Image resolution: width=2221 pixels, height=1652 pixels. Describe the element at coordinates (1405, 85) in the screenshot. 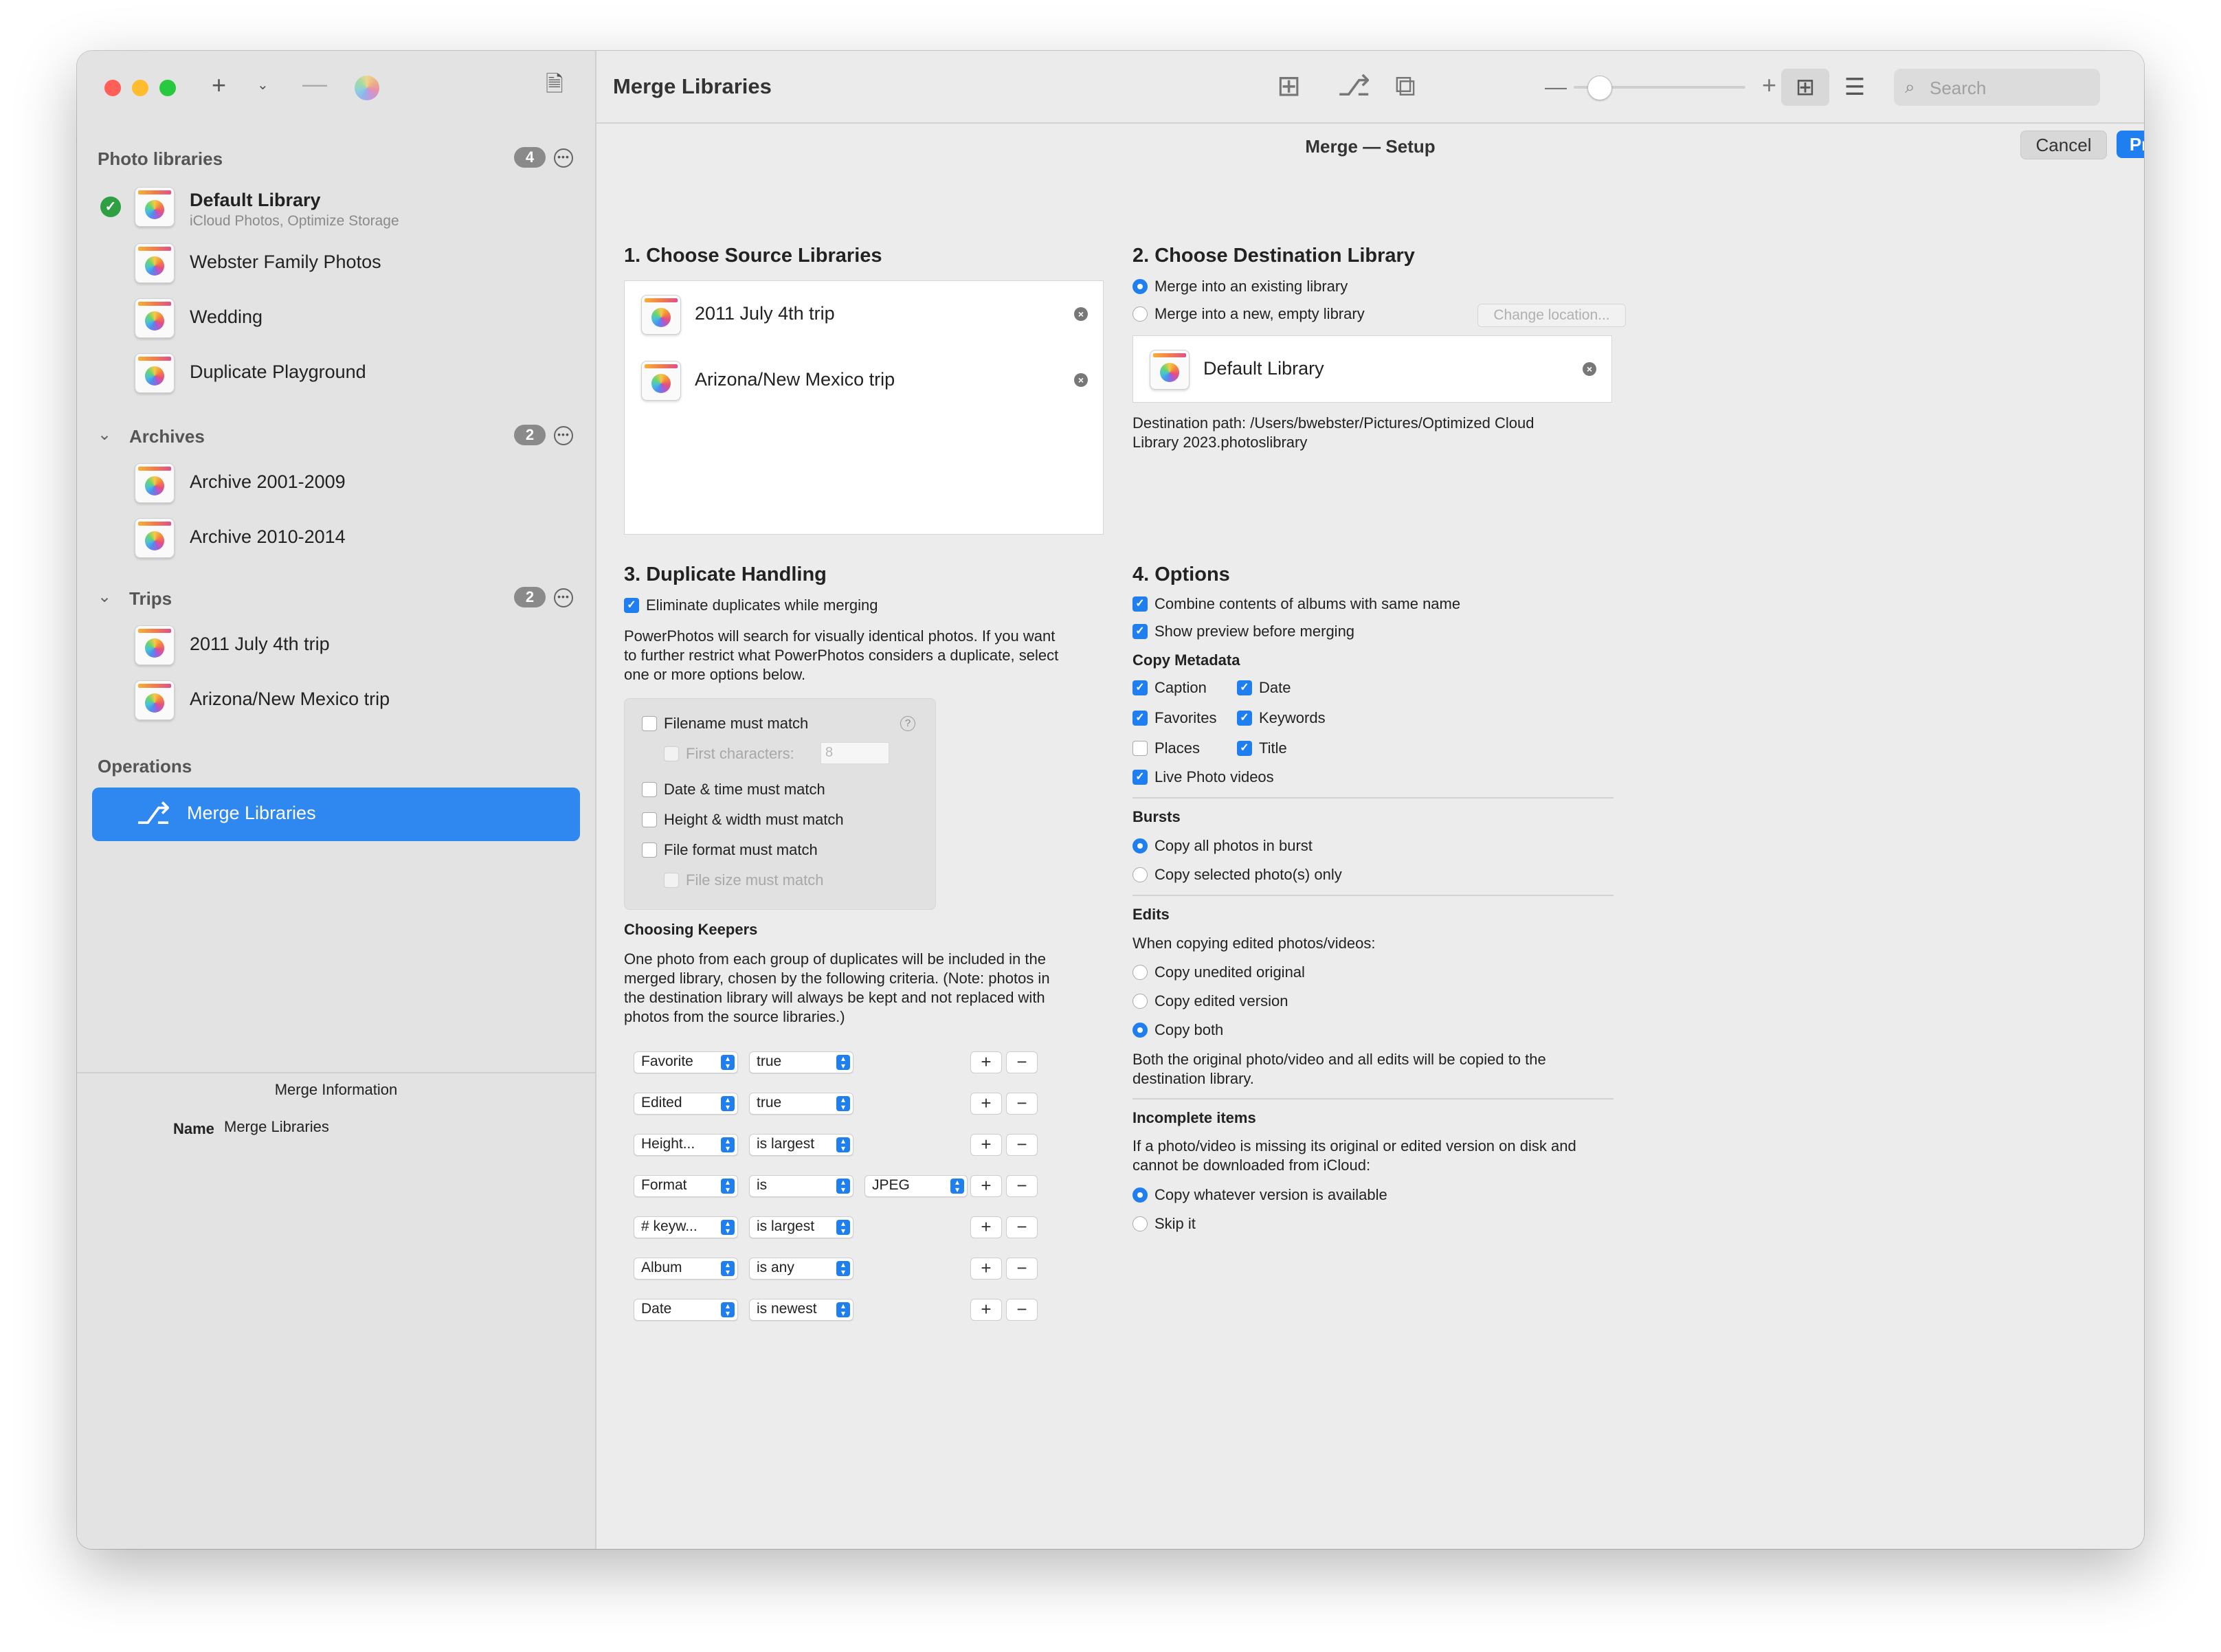

I see `slideshow-icon: ⧉` at that location.